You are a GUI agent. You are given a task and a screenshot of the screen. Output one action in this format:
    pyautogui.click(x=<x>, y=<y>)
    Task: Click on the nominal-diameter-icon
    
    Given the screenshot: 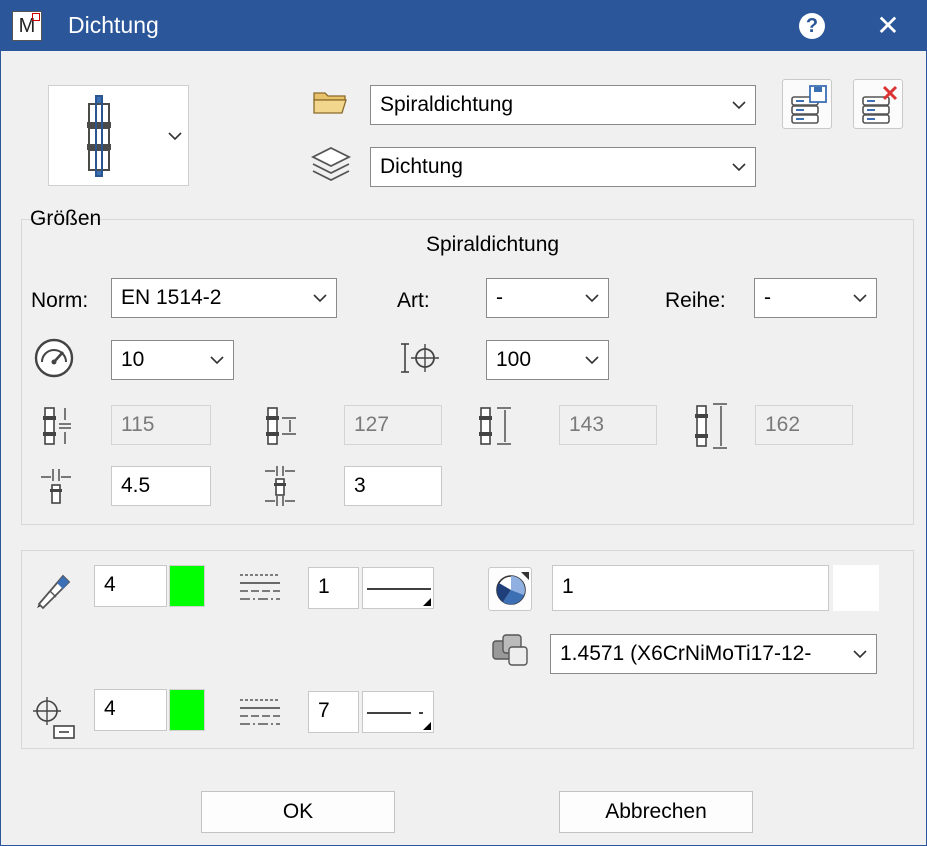 What is the action you would take?
    pyautogui.click(x=420, y=358)
    